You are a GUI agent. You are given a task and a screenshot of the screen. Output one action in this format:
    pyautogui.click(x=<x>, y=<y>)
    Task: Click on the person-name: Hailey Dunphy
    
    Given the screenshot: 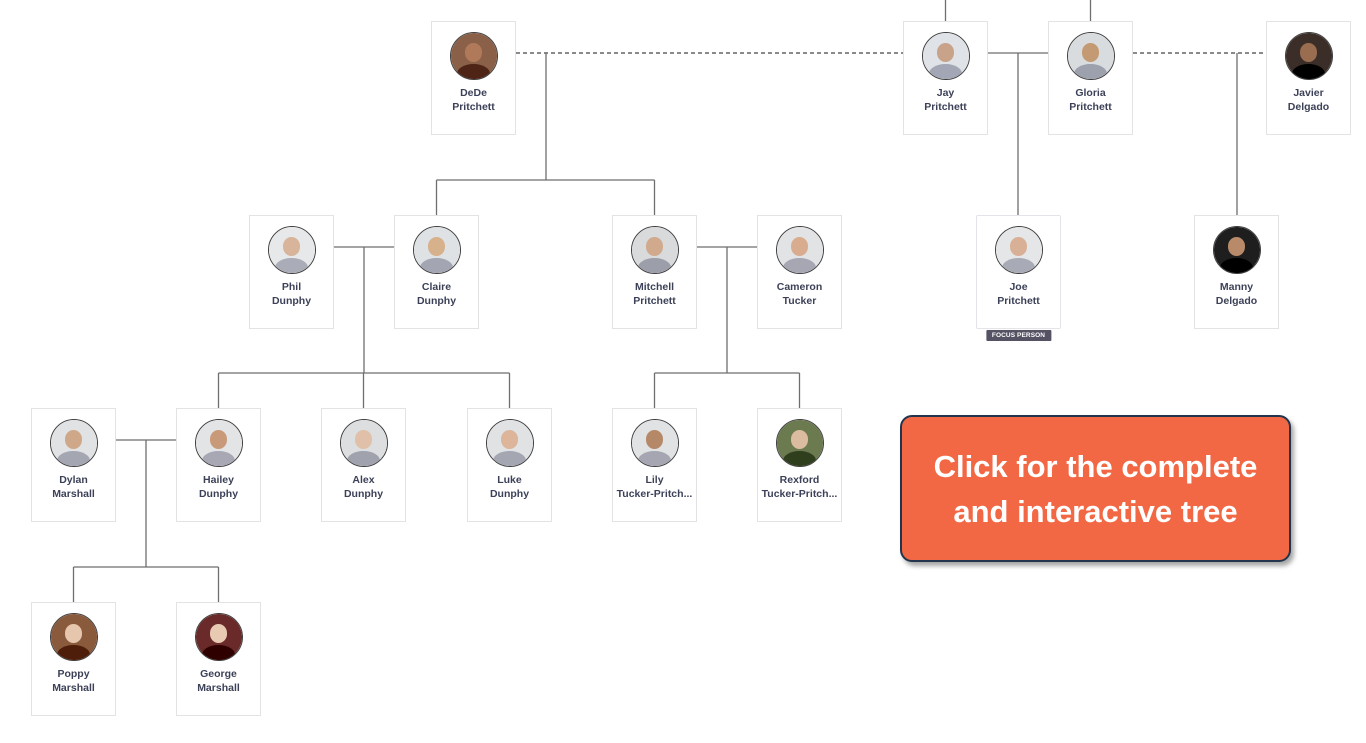 What is the action you would take?
    pyautogui.click(x=218, y=487)
    